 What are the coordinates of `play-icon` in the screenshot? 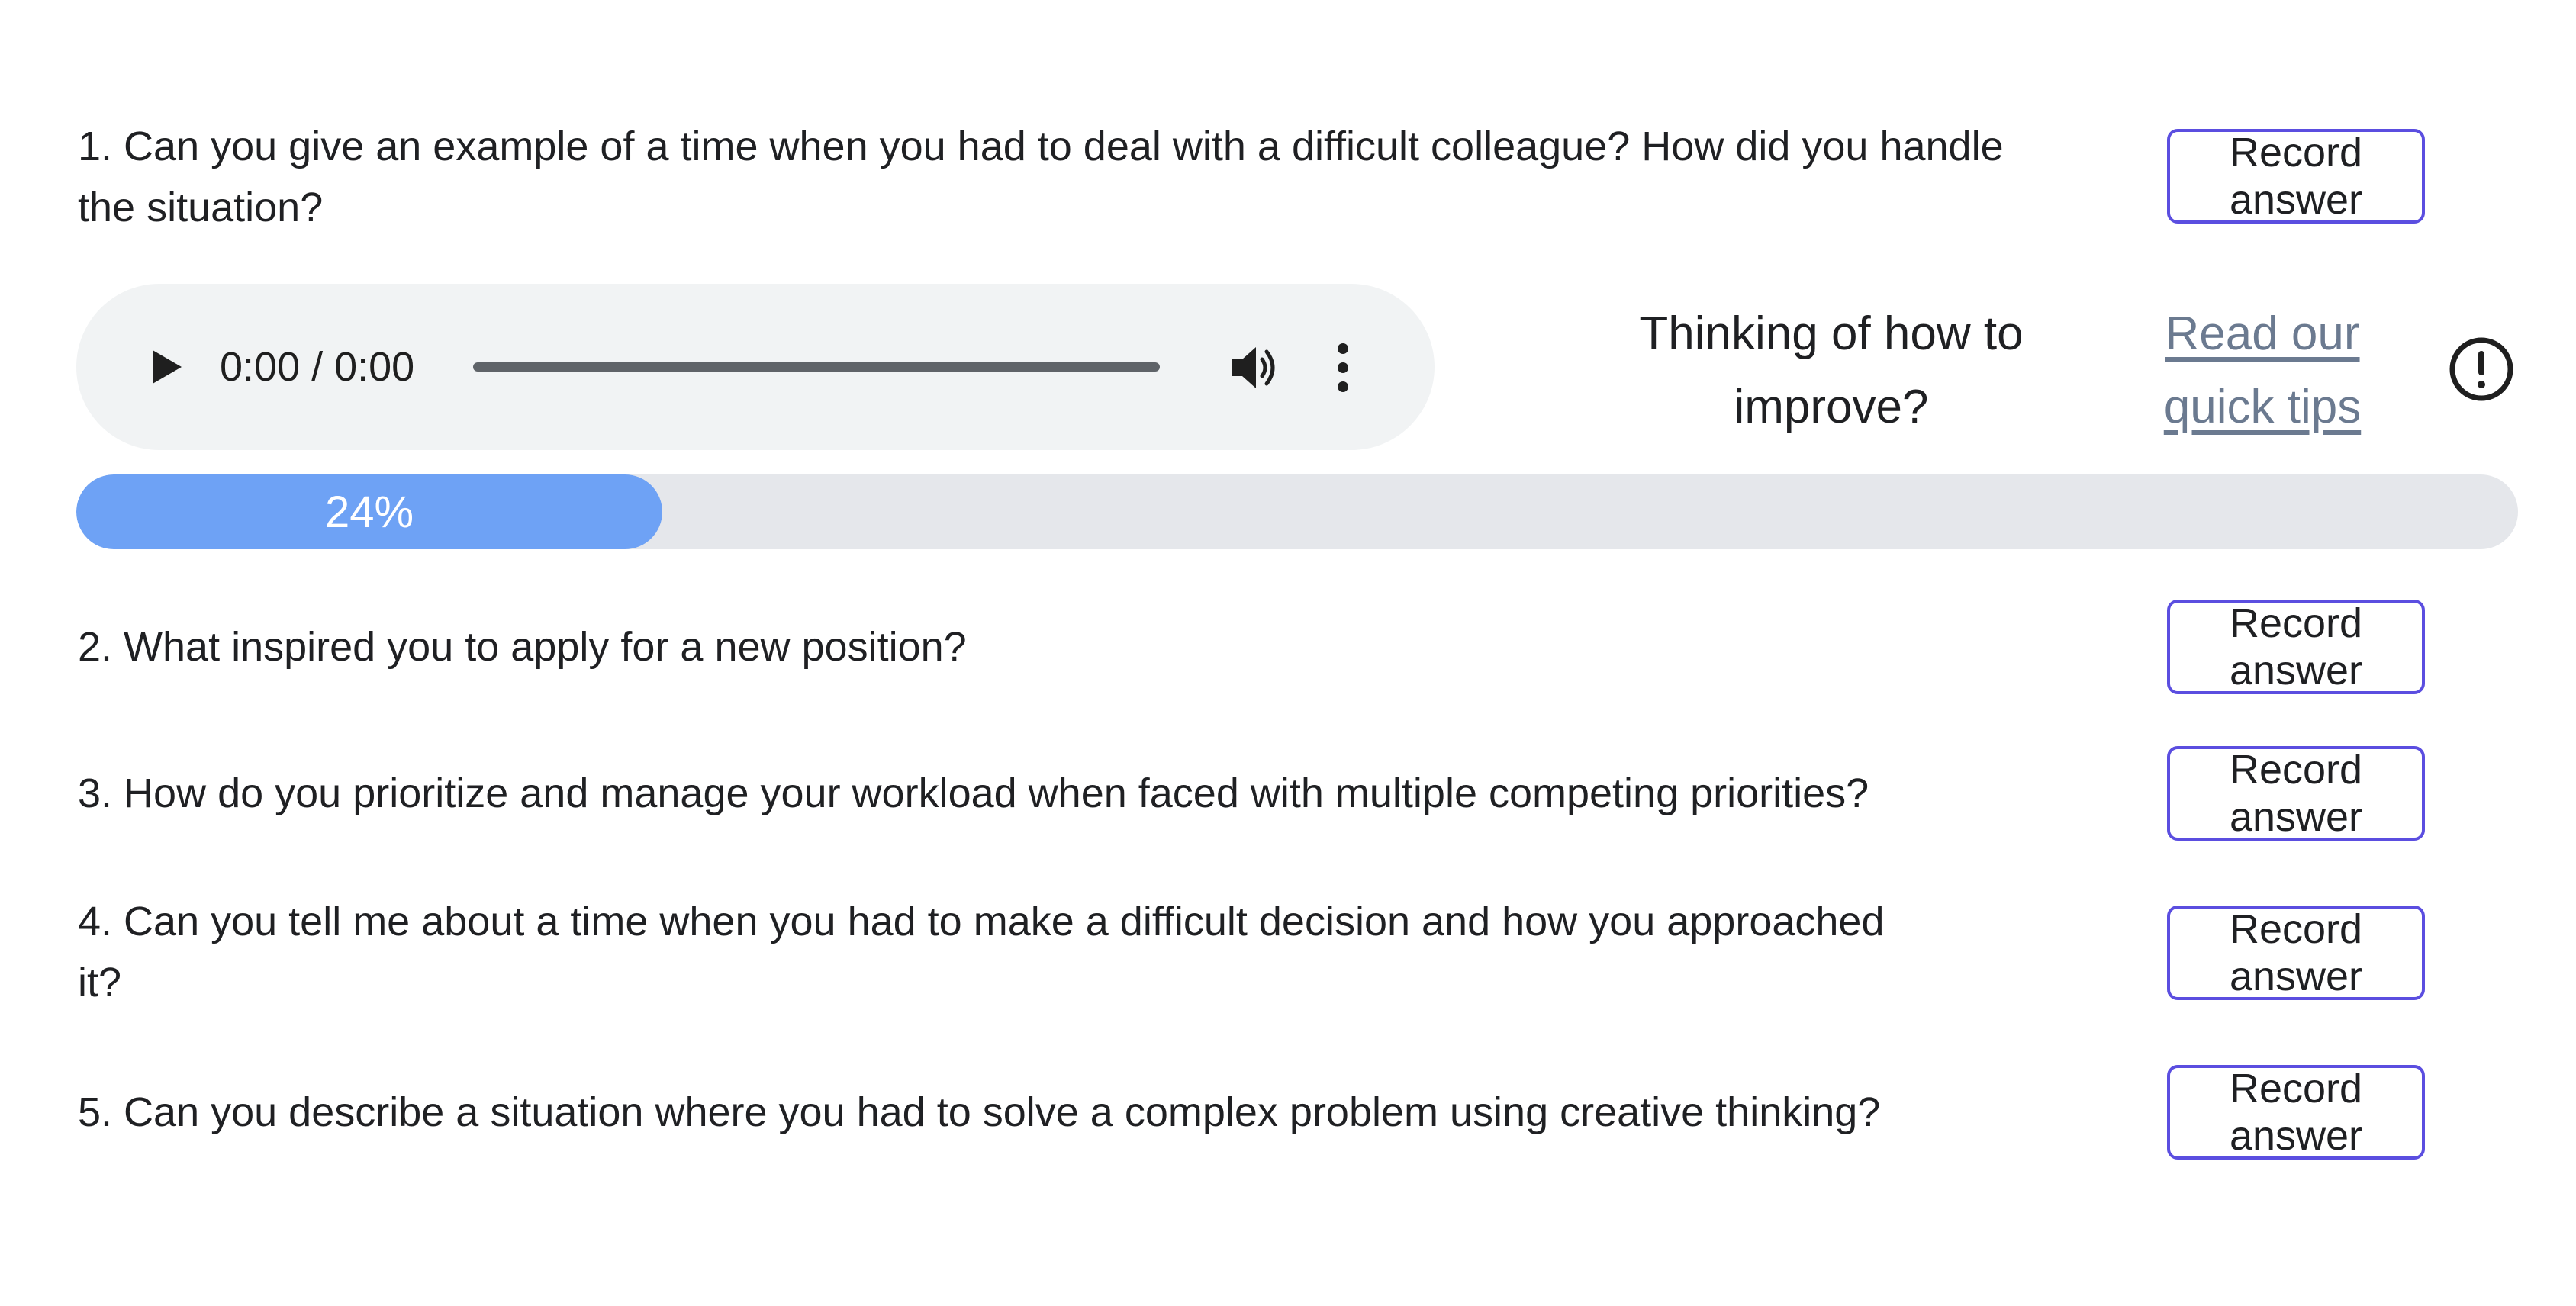 It's located at (165, 367).